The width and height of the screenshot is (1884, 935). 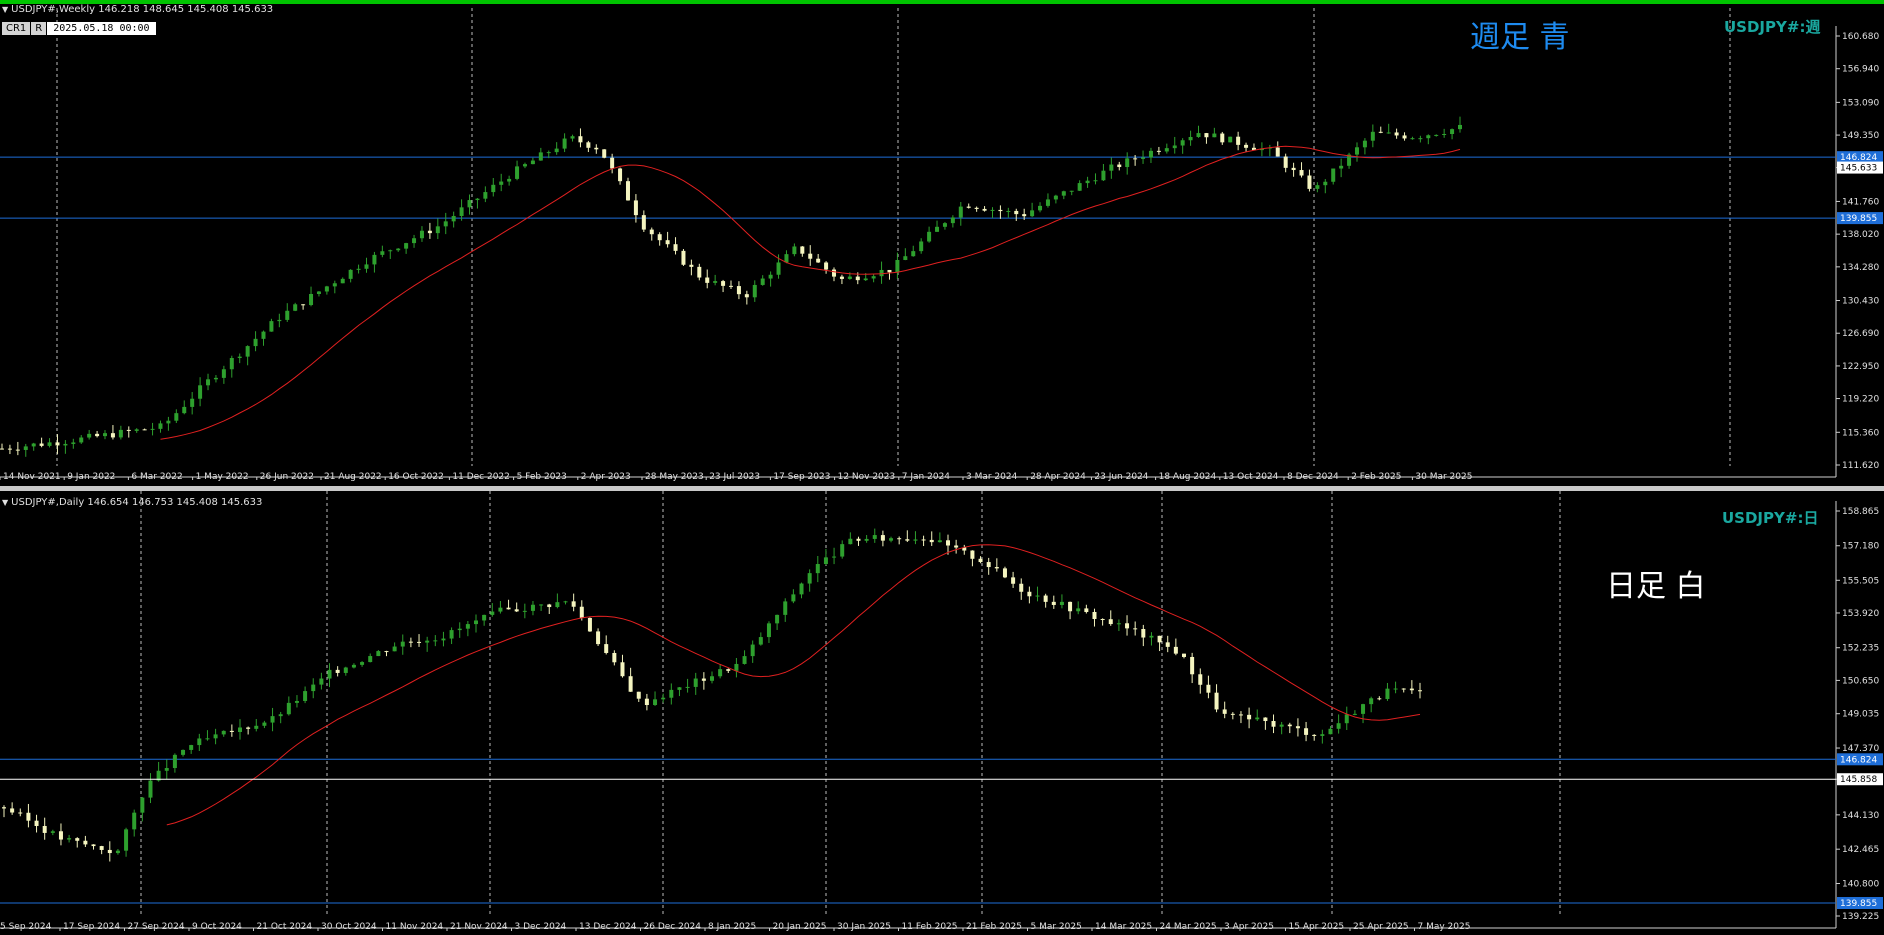 I want to click on weekly-xtick-label: 28 Apr 2024, so click(x=1058, y=477).